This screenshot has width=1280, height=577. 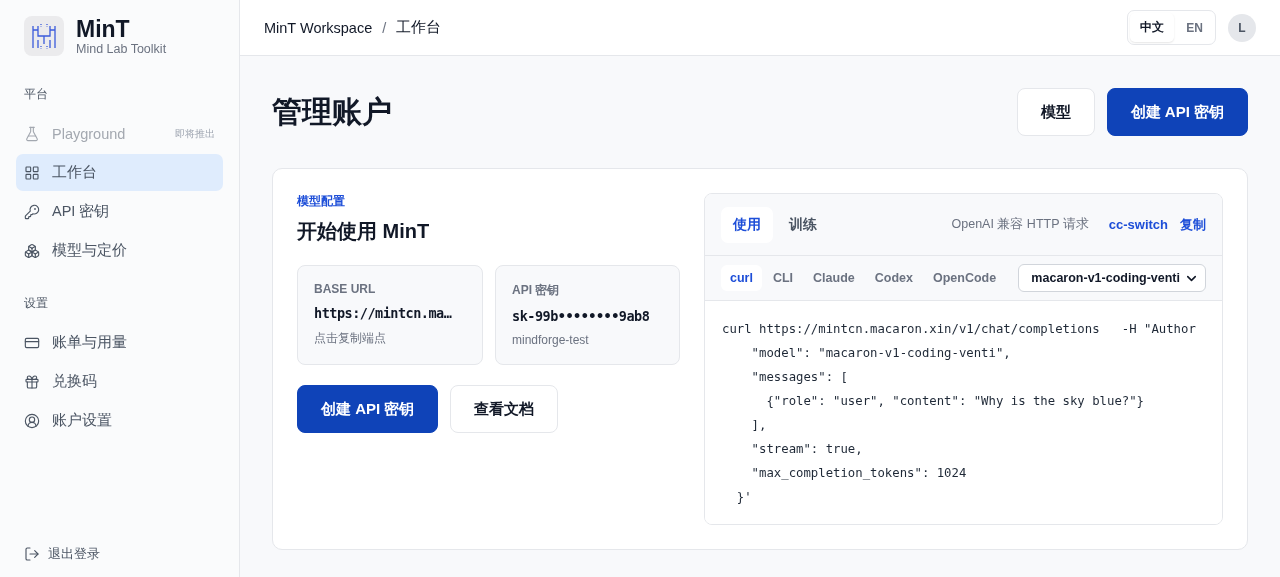 I want to click on info-label: API 密钥, so click(x=536, y=290).